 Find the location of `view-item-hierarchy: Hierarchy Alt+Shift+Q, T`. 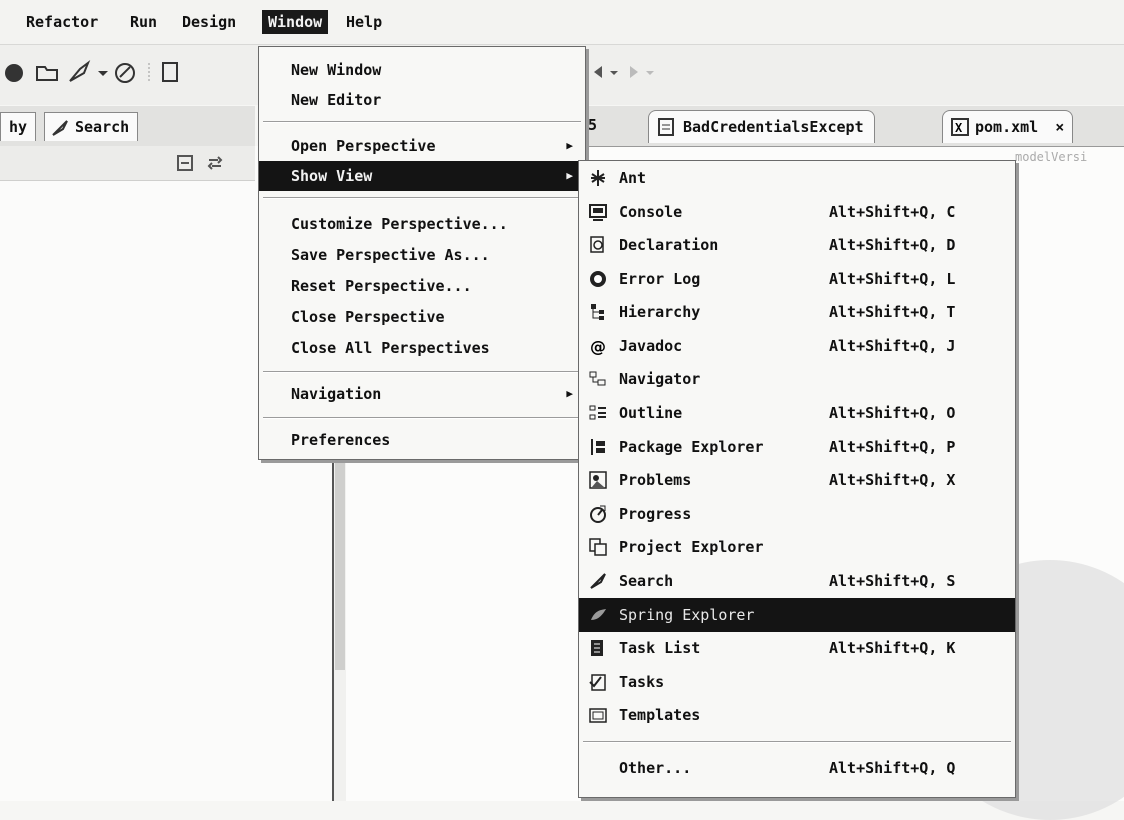

view-item-hierarchy: Hierarchy Alt+Shift+Q, T is located at coordinates (797, 312).